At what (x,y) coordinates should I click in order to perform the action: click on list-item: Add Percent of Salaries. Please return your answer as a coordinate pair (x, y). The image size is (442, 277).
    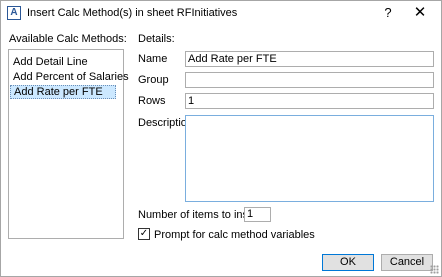
    Looking at the image, I should click on (69, 77).